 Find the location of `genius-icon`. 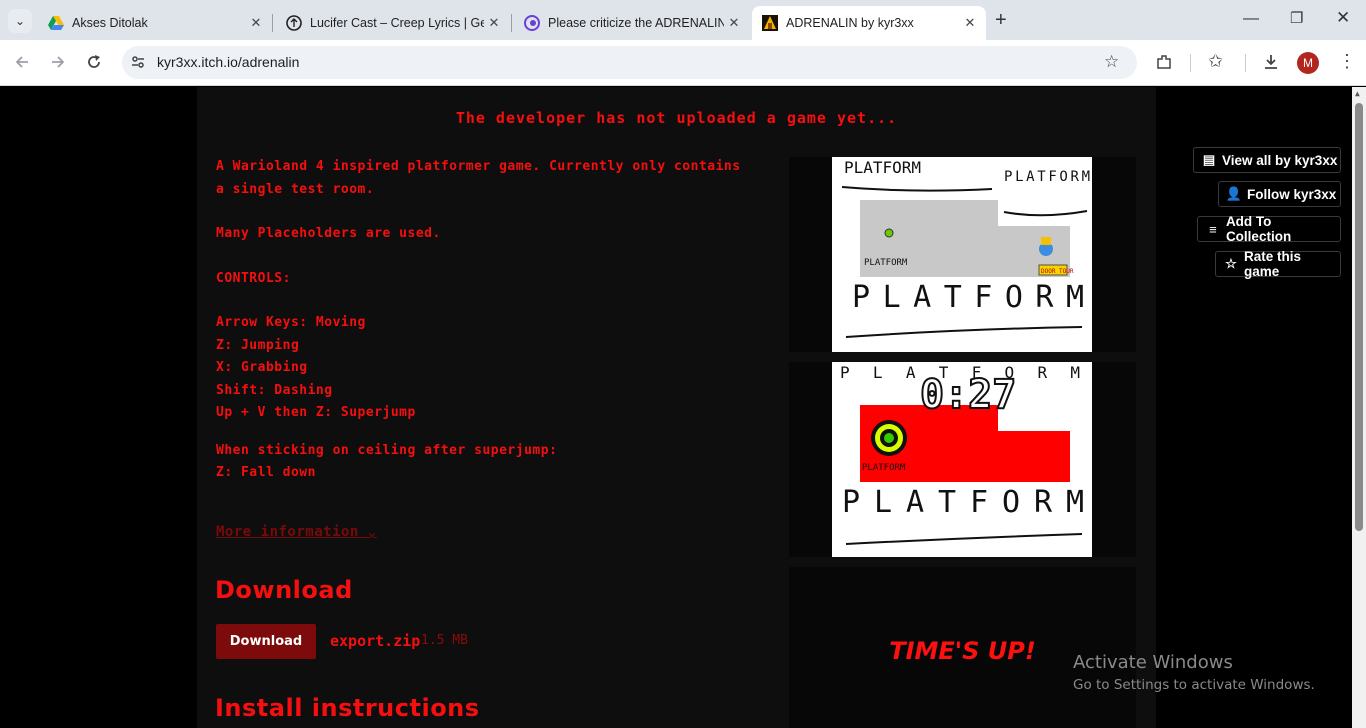

genius-icon is located at coordinates (294, 23).